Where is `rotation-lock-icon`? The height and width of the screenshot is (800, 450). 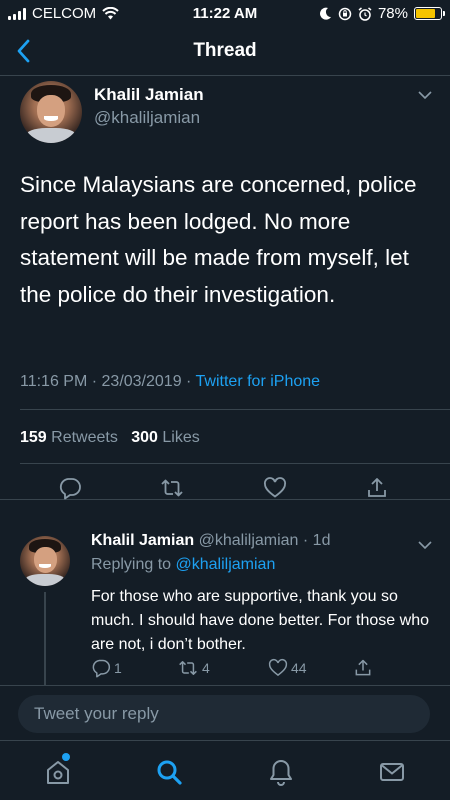
rotation-lock-icon is located at coordinates (345, 13).